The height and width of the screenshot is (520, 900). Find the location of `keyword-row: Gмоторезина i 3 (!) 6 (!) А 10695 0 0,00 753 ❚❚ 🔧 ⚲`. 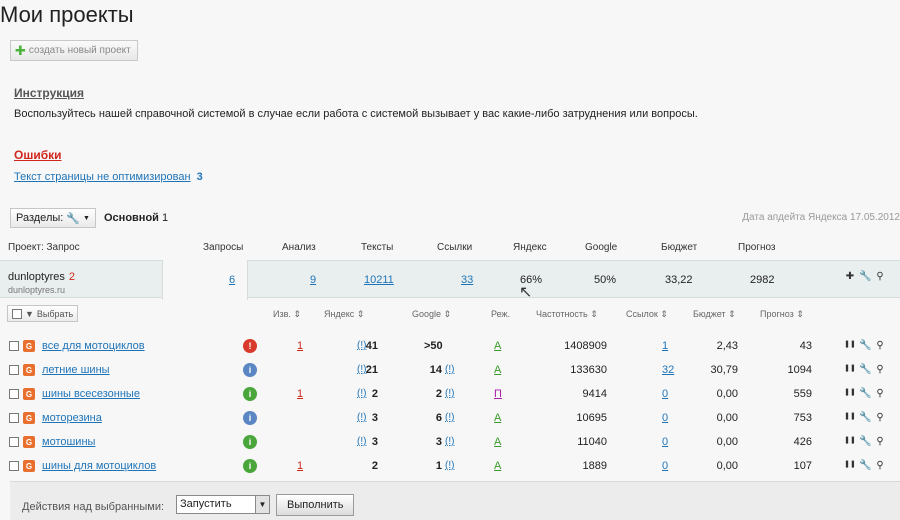

keyword-row: Gмоторезина i 3 (!) 6 (!) А 10695 0 0,00 753 ❚❚ 🔧 ⚲ is located at coordinates (450, 419).